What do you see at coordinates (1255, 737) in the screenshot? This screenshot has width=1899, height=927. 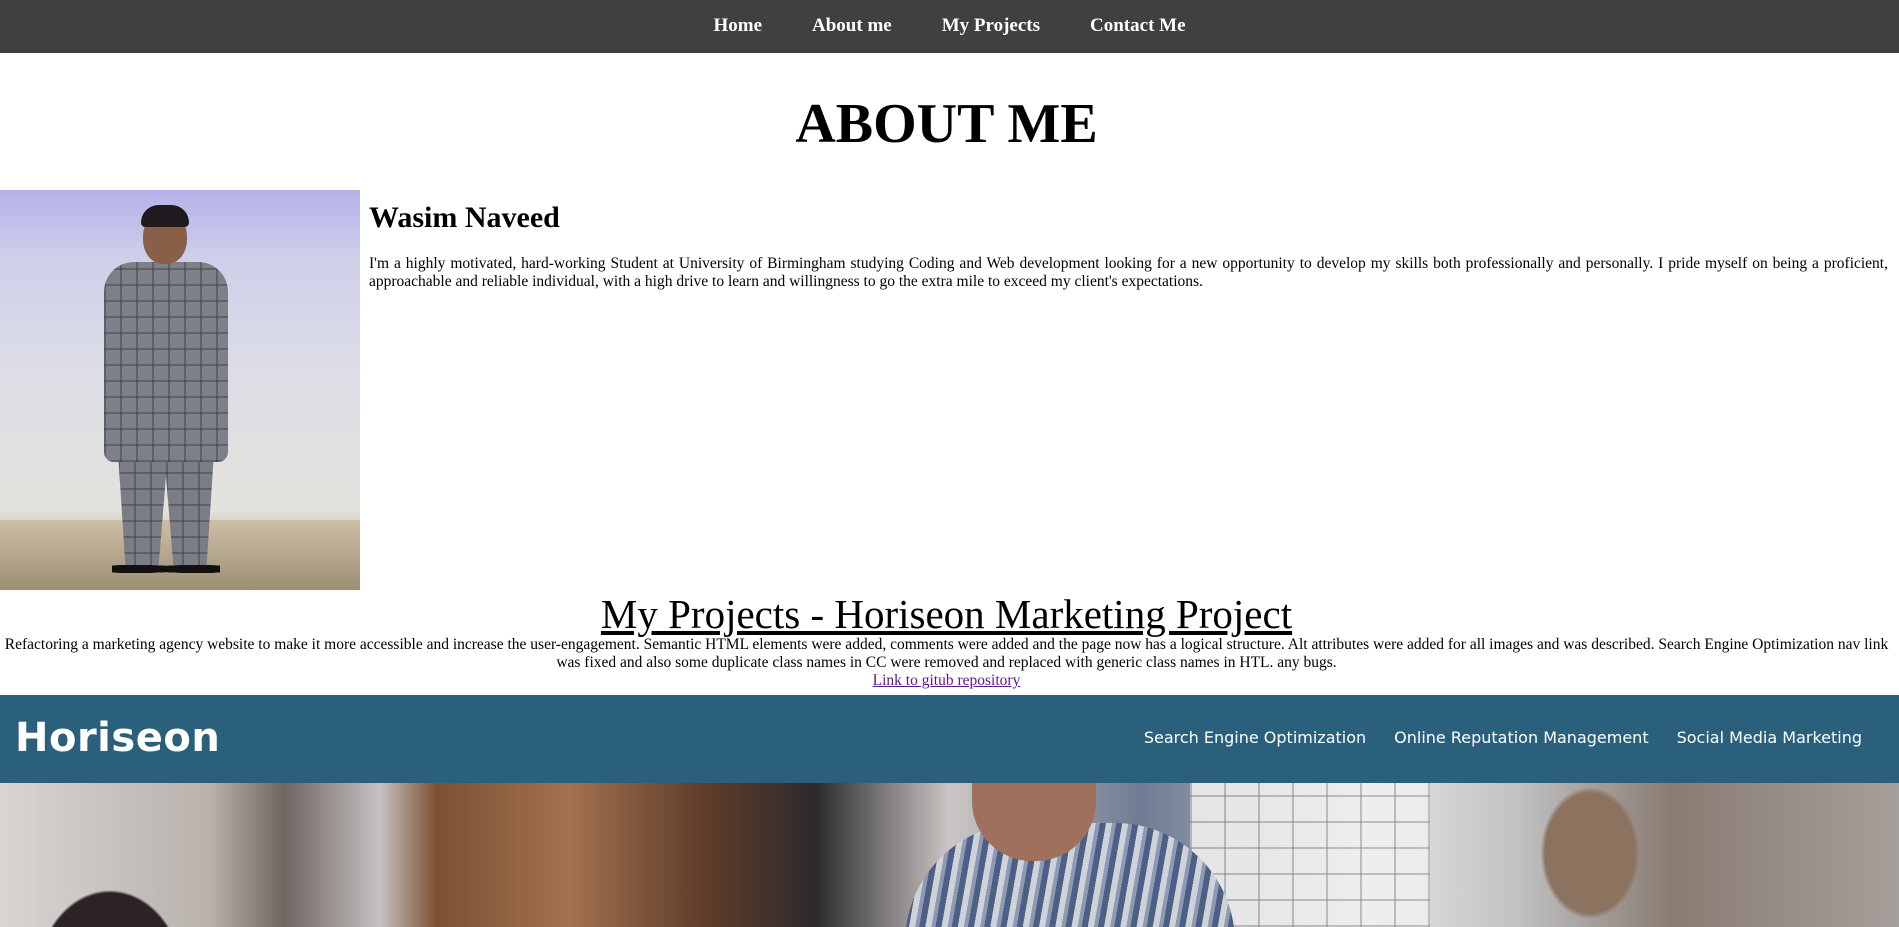 I see `horiseon-nav-seo: Search Engine Optimization` at bounding box center [1255, 737].